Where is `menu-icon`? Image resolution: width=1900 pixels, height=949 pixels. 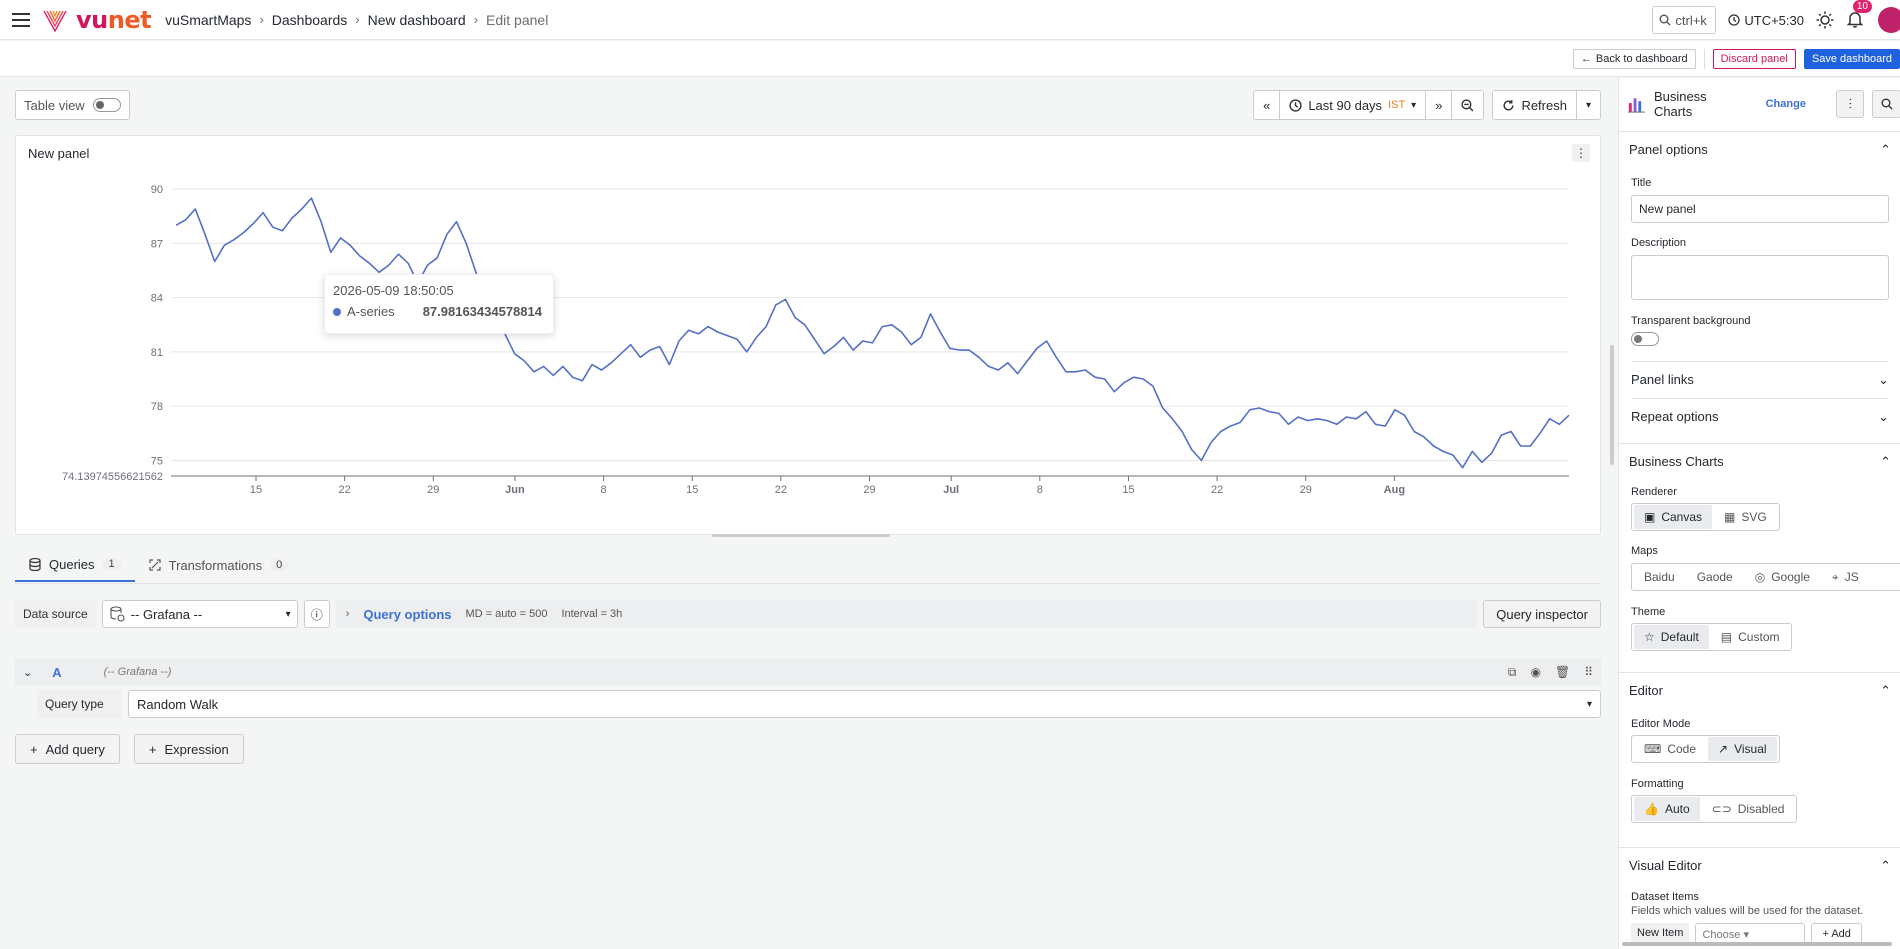
menu-icon is located at coordinates (21, 19).